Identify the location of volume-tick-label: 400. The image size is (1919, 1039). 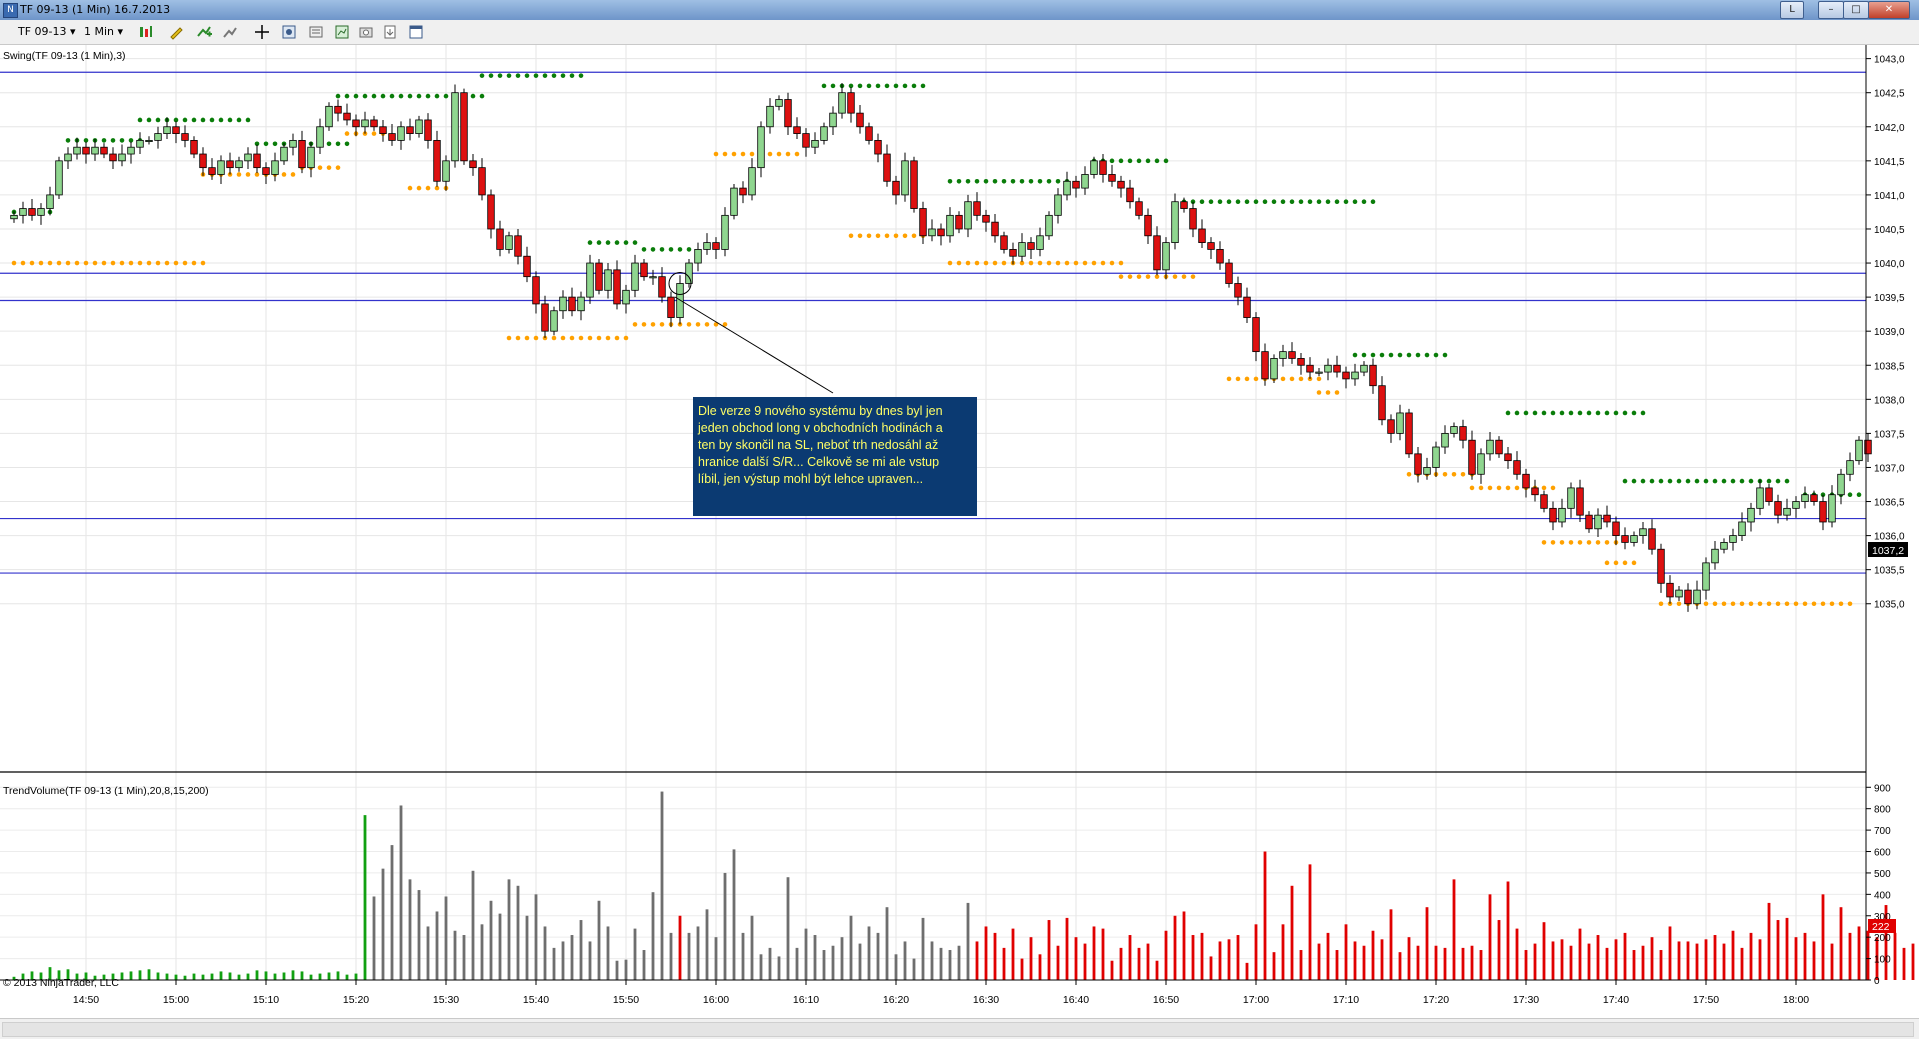
(1882, 895).